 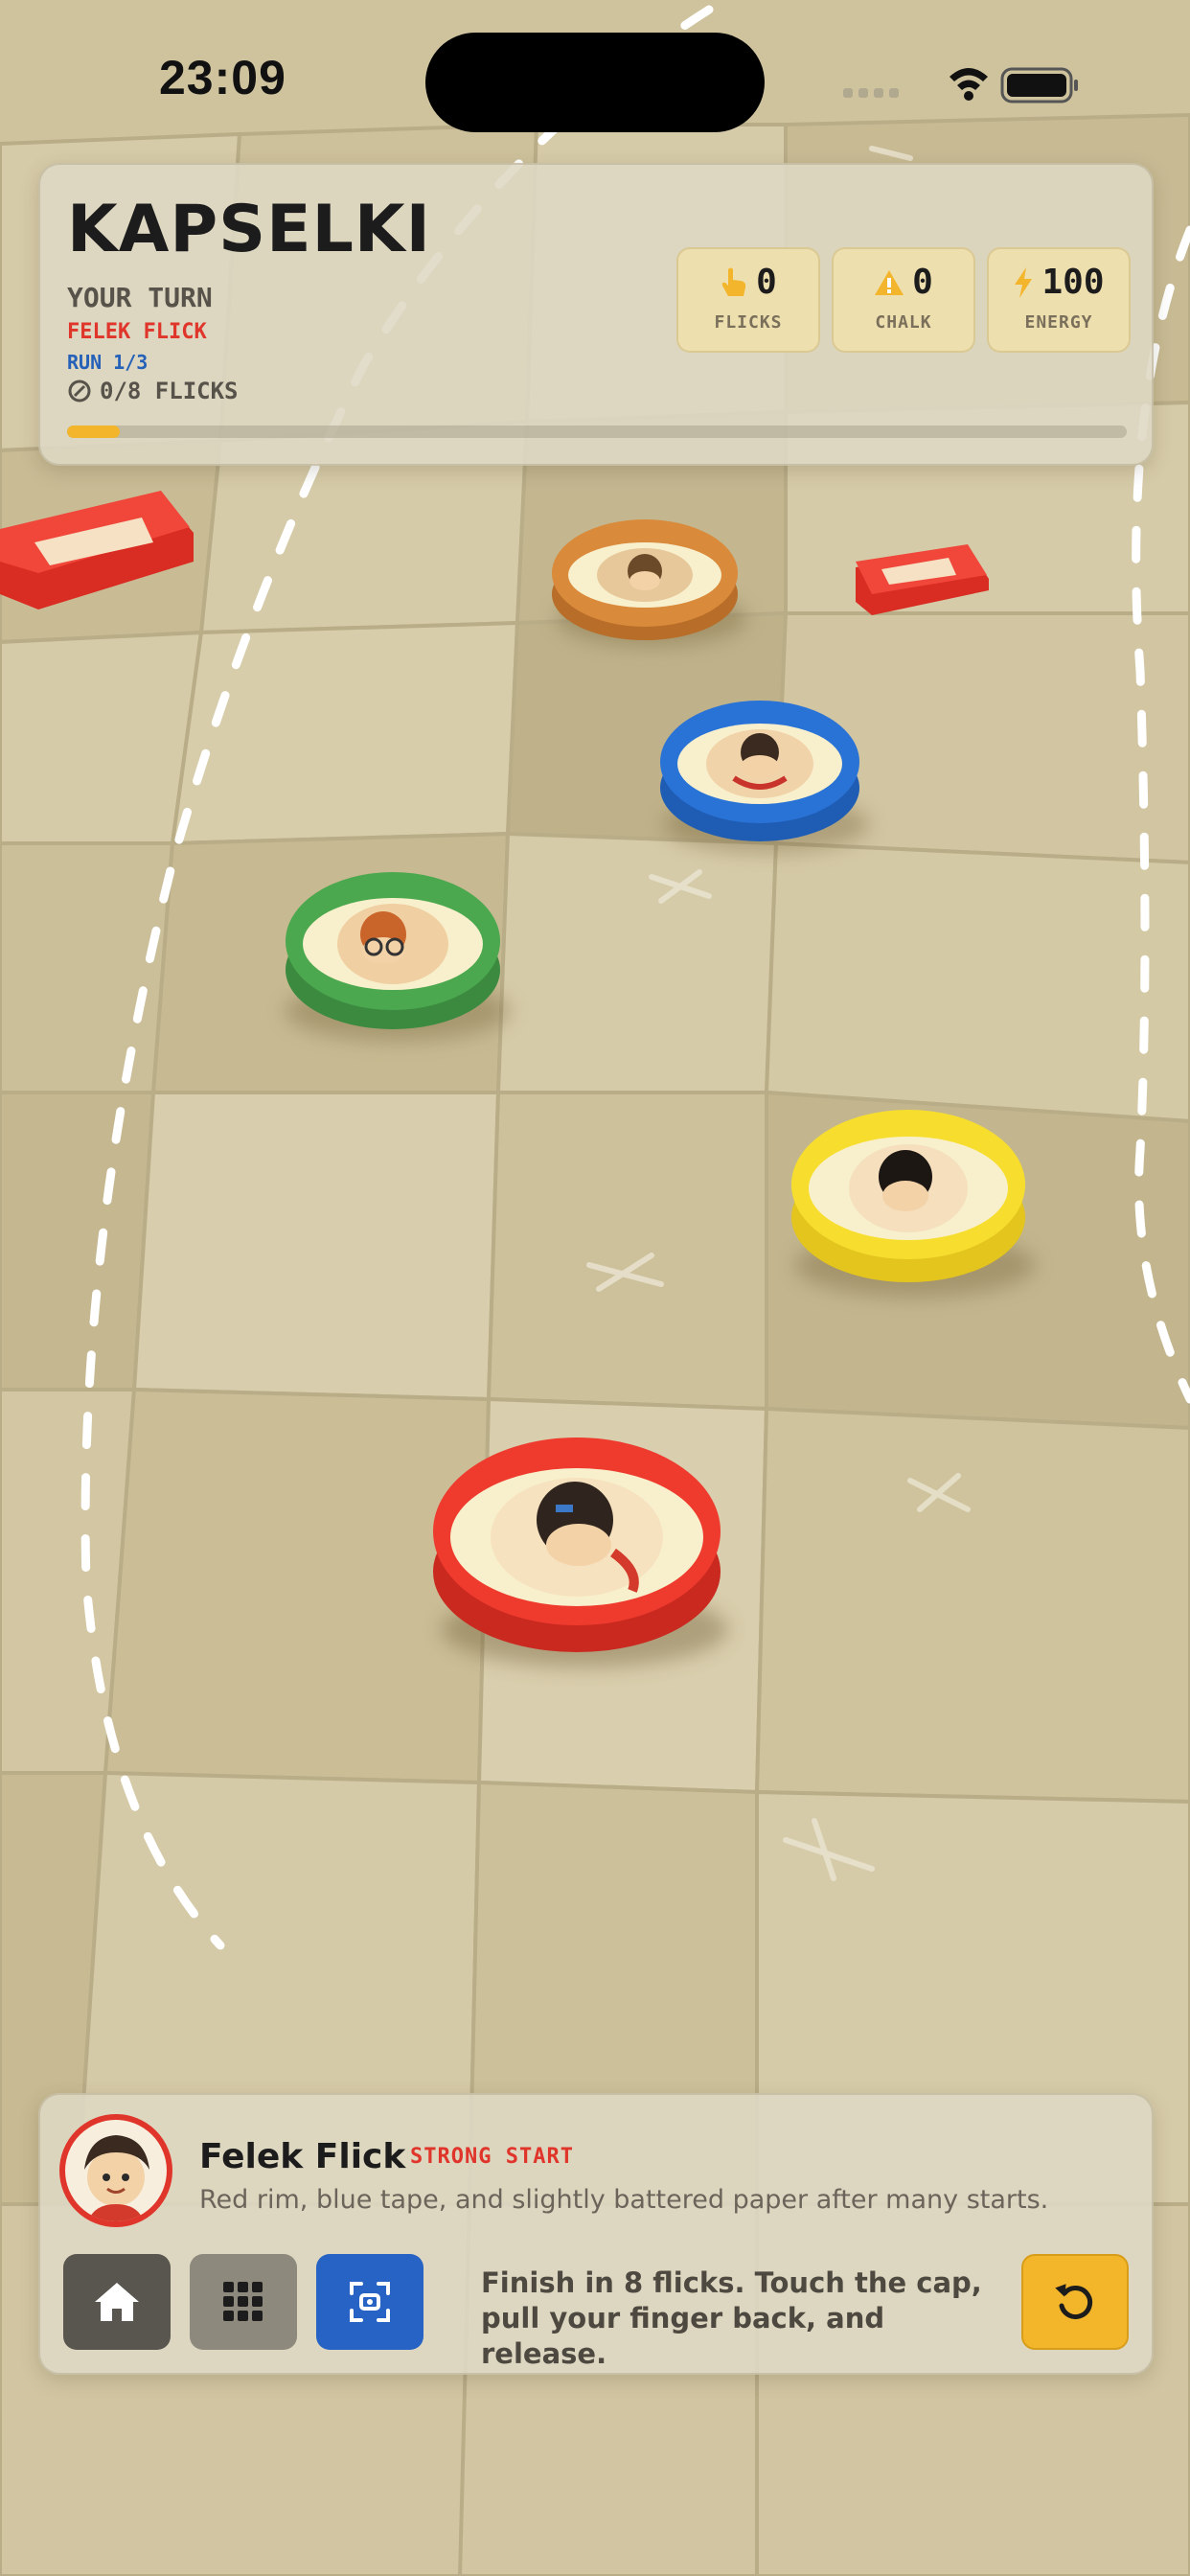 I want to click on lightning-icon, so click(x=1024, y=282).